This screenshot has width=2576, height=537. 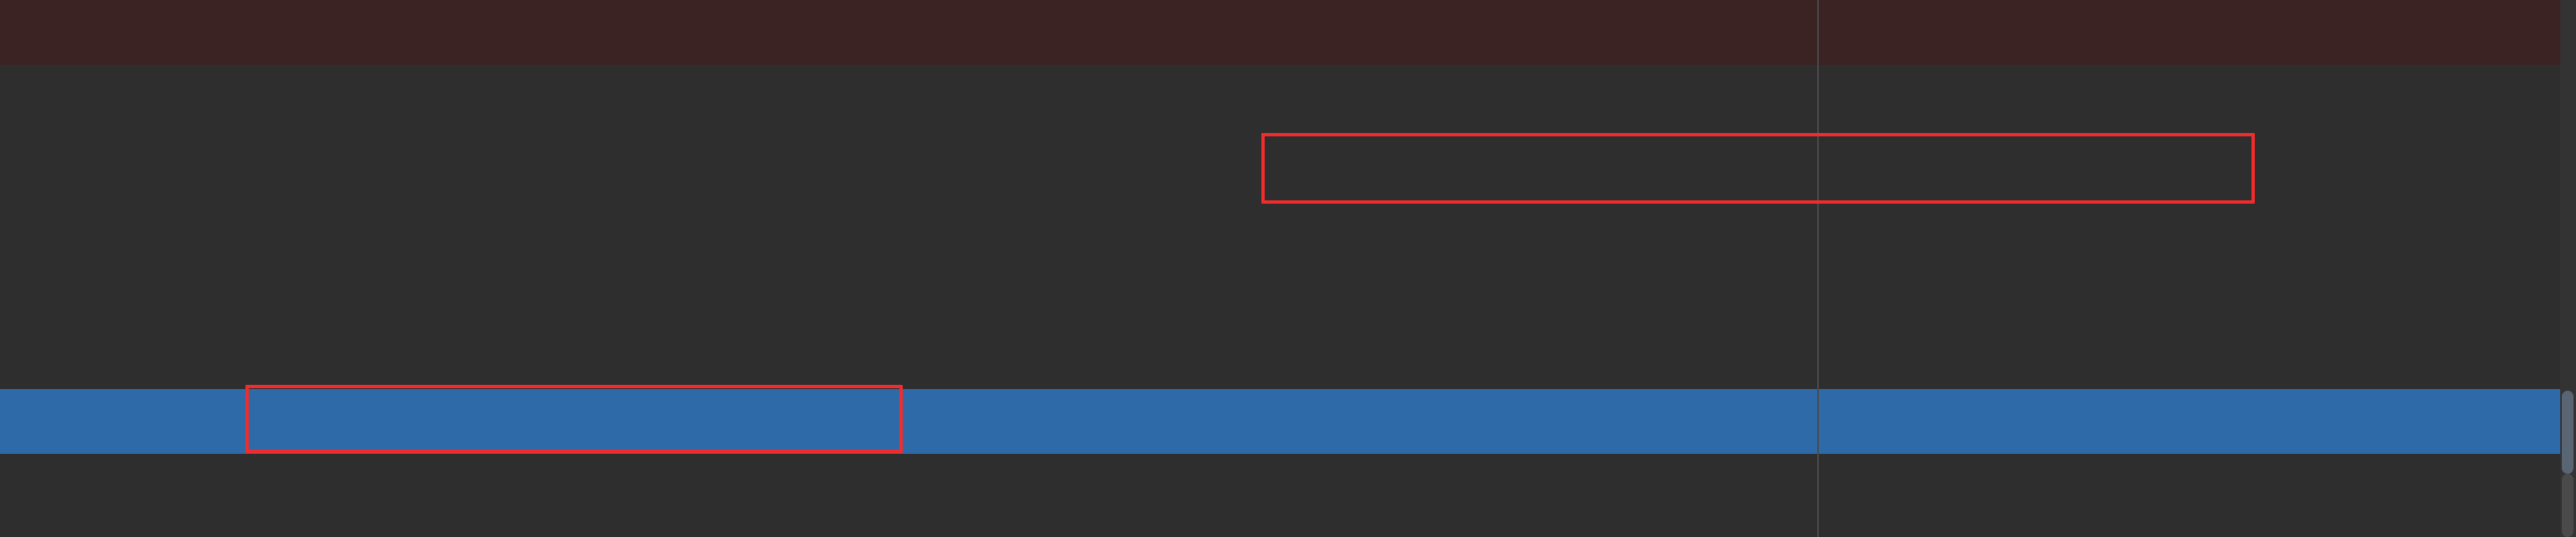 I want to click on vertical-scrollbar-track, so click(x=2568, y=268).